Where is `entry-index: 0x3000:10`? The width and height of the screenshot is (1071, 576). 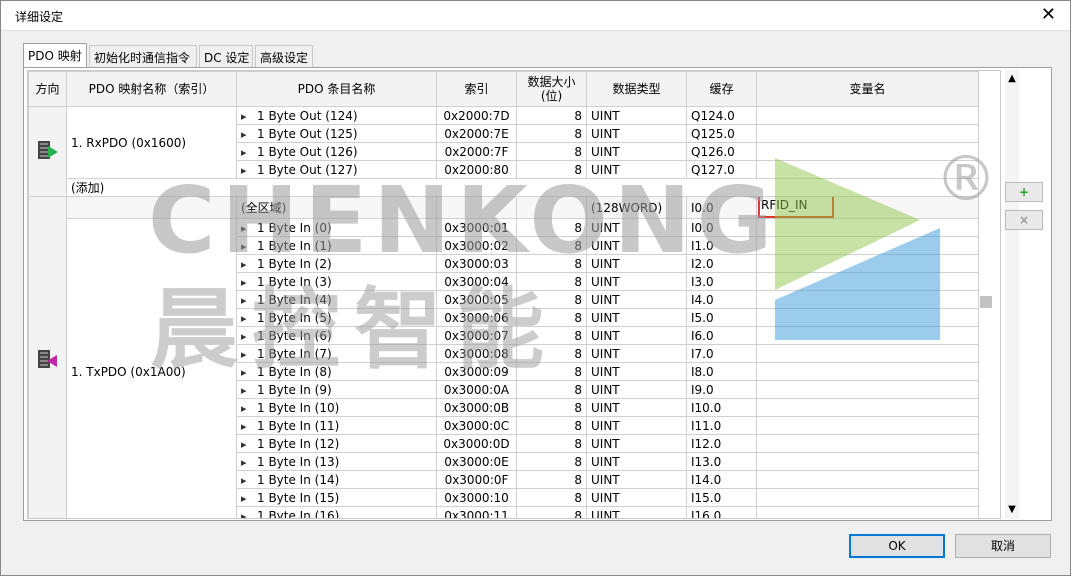
entry-index: 0x3000:10 is located at coordinates (476, 497).